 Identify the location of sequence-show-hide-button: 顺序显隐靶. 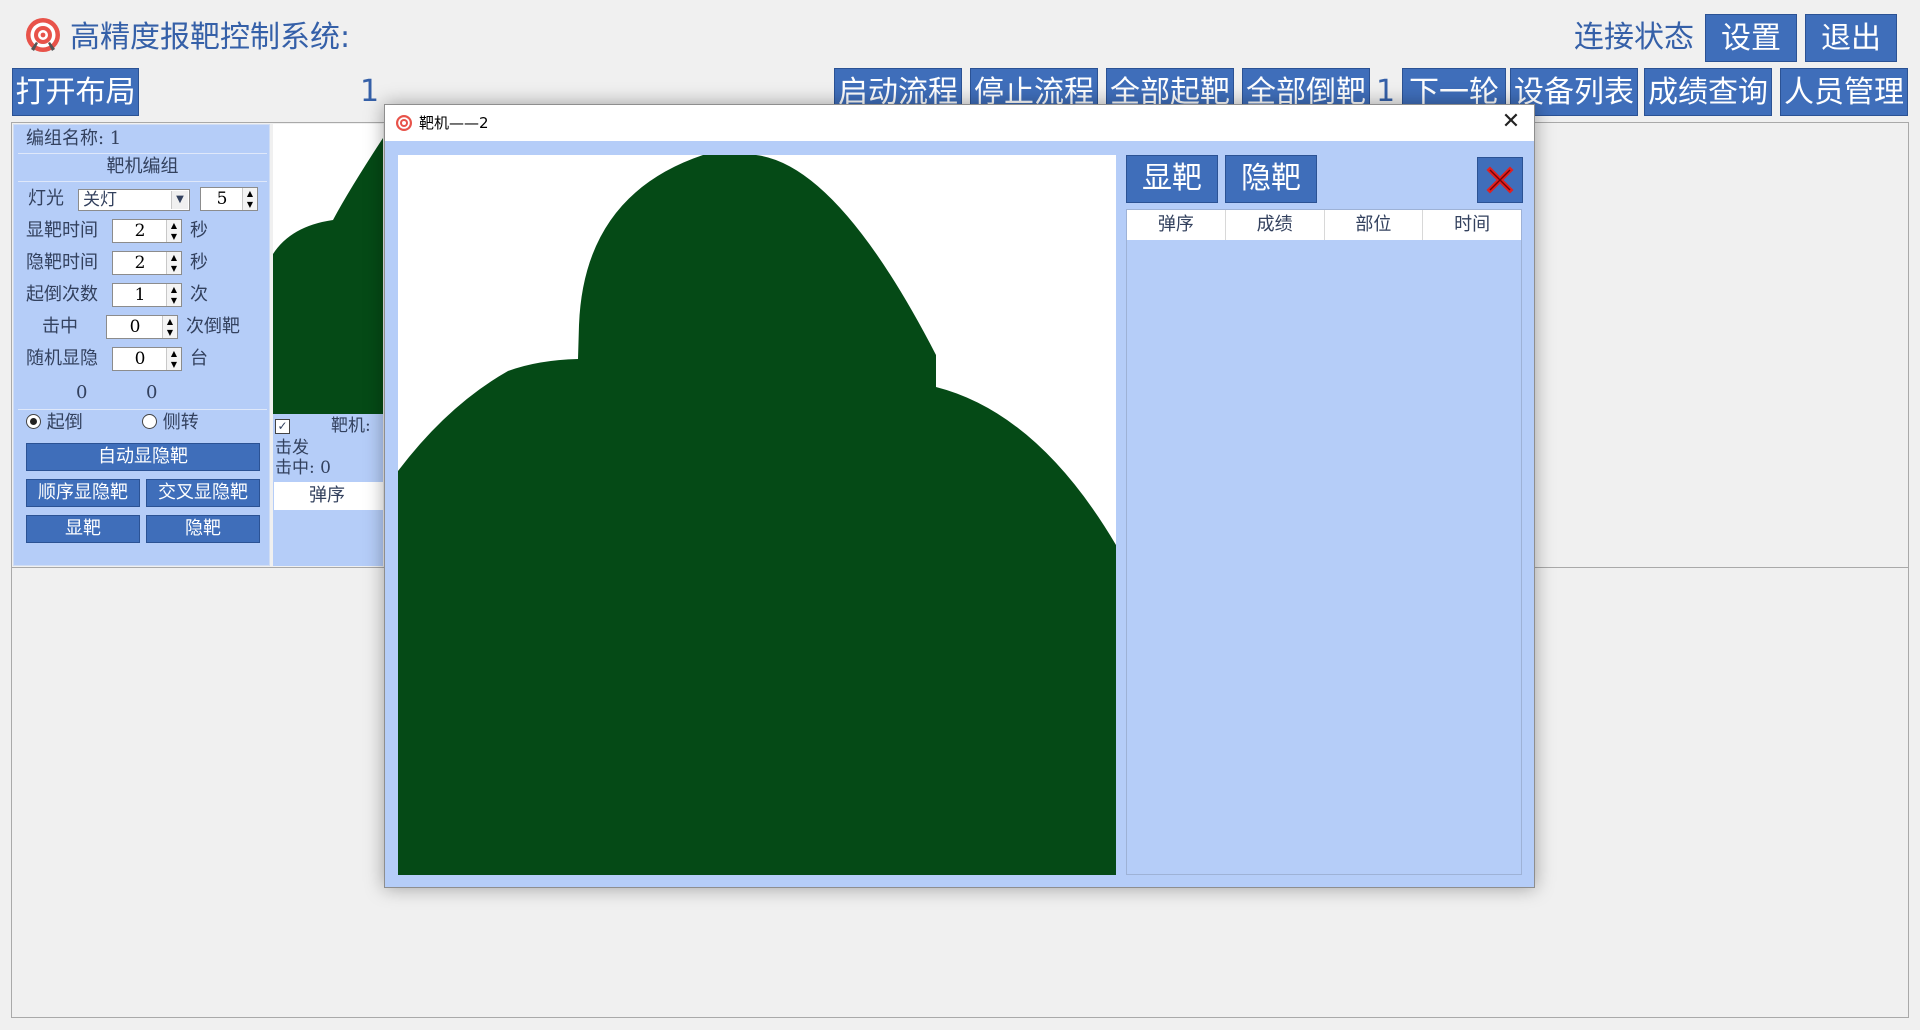
(83, 493).